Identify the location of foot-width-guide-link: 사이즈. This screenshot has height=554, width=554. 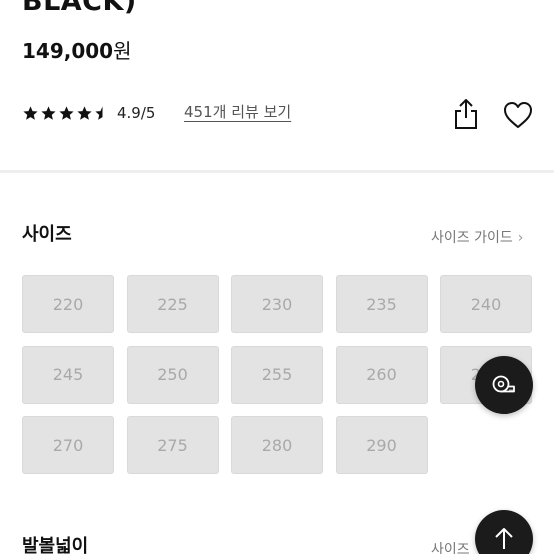
(450, 546).